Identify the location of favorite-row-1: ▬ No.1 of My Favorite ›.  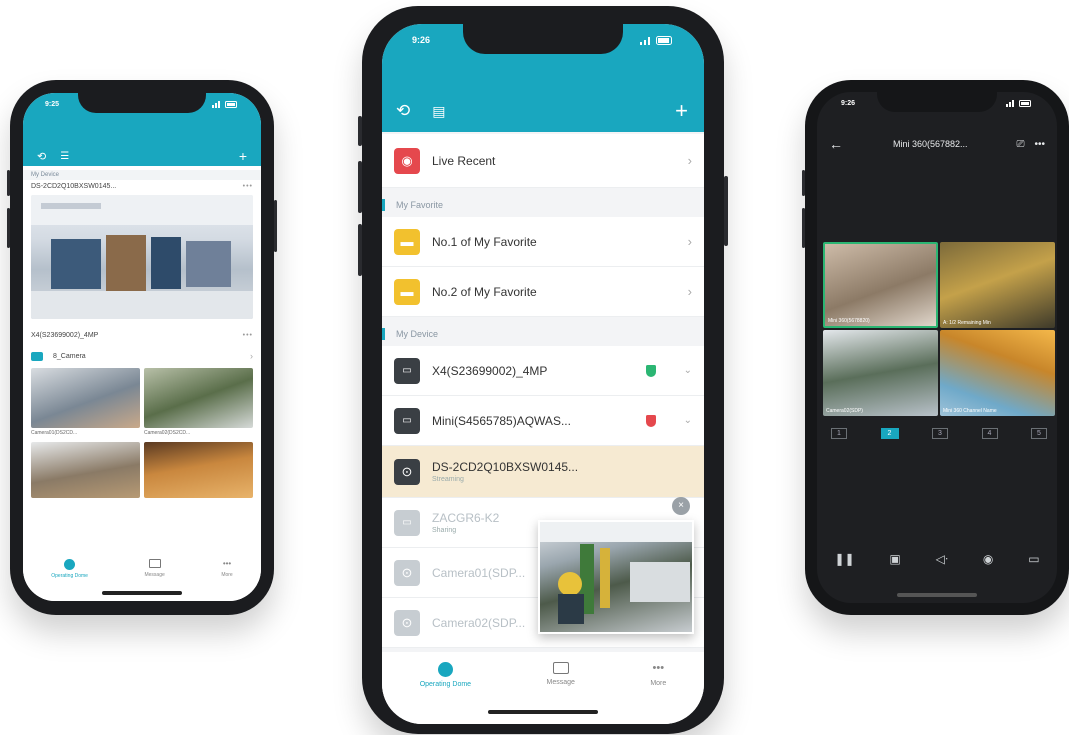
(543, 242).